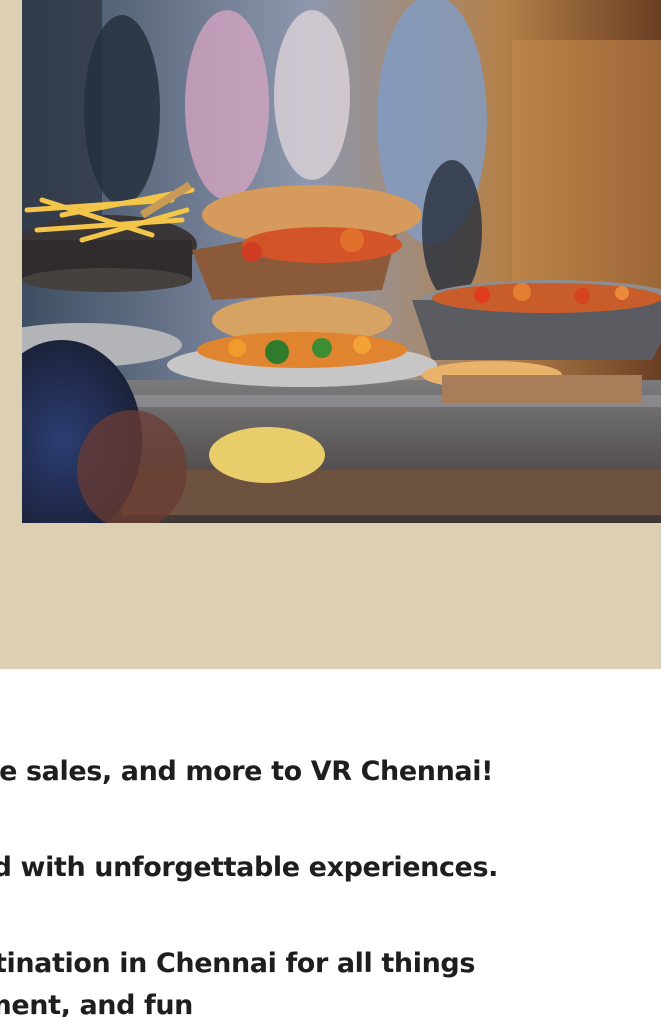  I want to click on intro-line-3: estination in Chennai for all things, so click(237, 963).